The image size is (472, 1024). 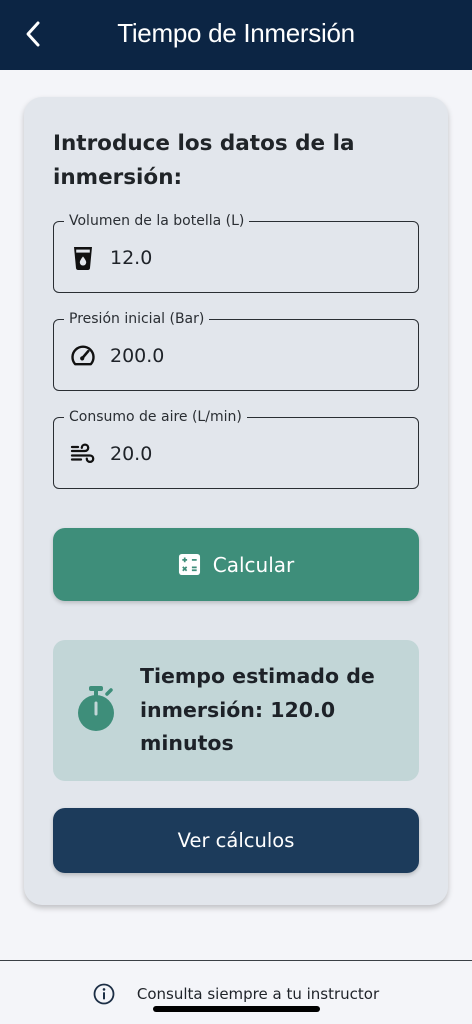 I want to click on footer-text: Consulta siempre a tu instructor, so click(x=258, y=994).